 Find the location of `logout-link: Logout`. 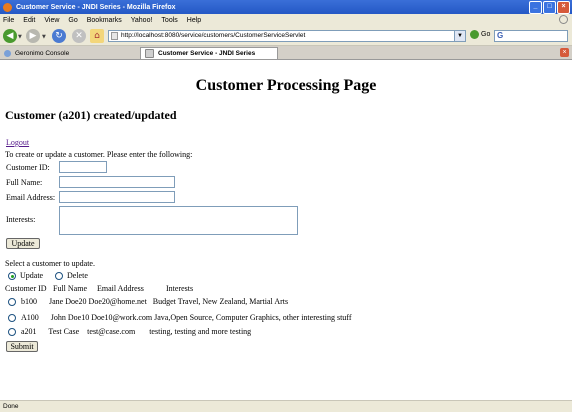

logout-link: Logout is located at coordinates (17, 142).